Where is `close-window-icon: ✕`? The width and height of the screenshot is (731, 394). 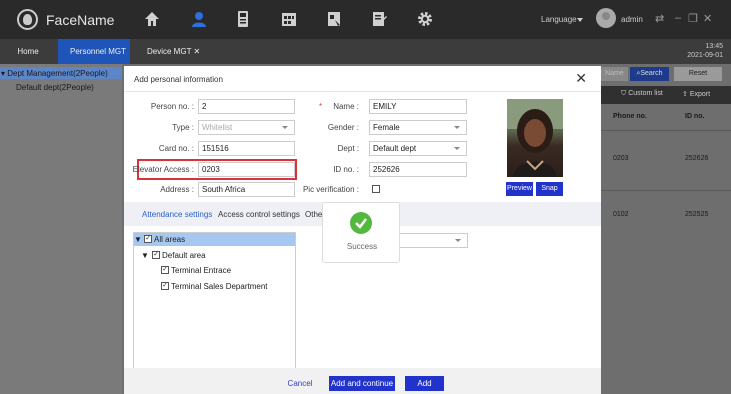 close-window-icon: ✕ is located at coordinates (707, 18).